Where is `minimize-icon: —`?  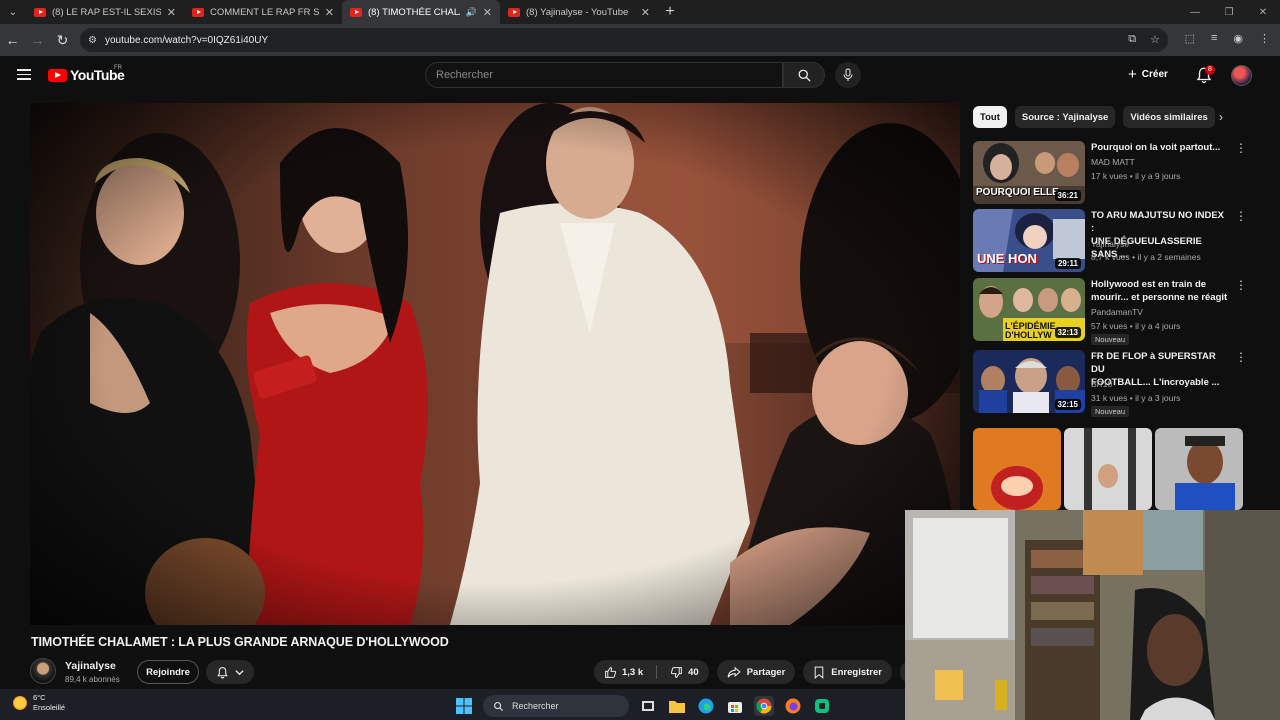 minimize-icon: — is located at coordinates (1195, 12).